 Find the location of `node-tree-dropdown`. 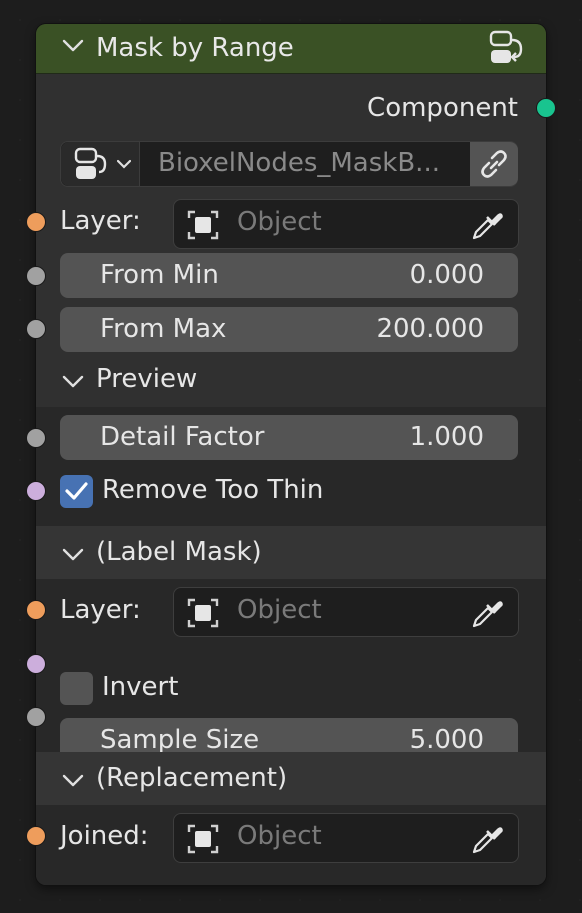

node-tree-dropdown is located at coordinates (100, 164).